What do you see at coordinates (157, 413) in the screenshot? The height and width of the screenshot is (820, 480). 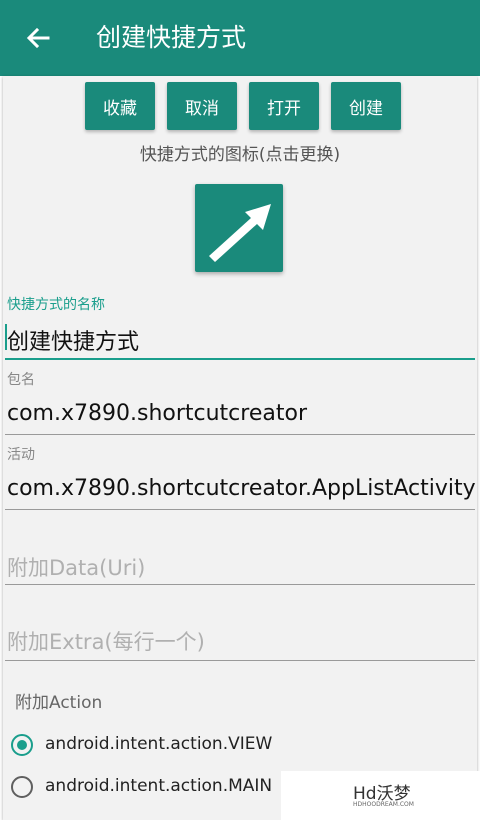 I see `package-name-value: com.x7890.shortcutcreator` at bounding box center [157, 413].